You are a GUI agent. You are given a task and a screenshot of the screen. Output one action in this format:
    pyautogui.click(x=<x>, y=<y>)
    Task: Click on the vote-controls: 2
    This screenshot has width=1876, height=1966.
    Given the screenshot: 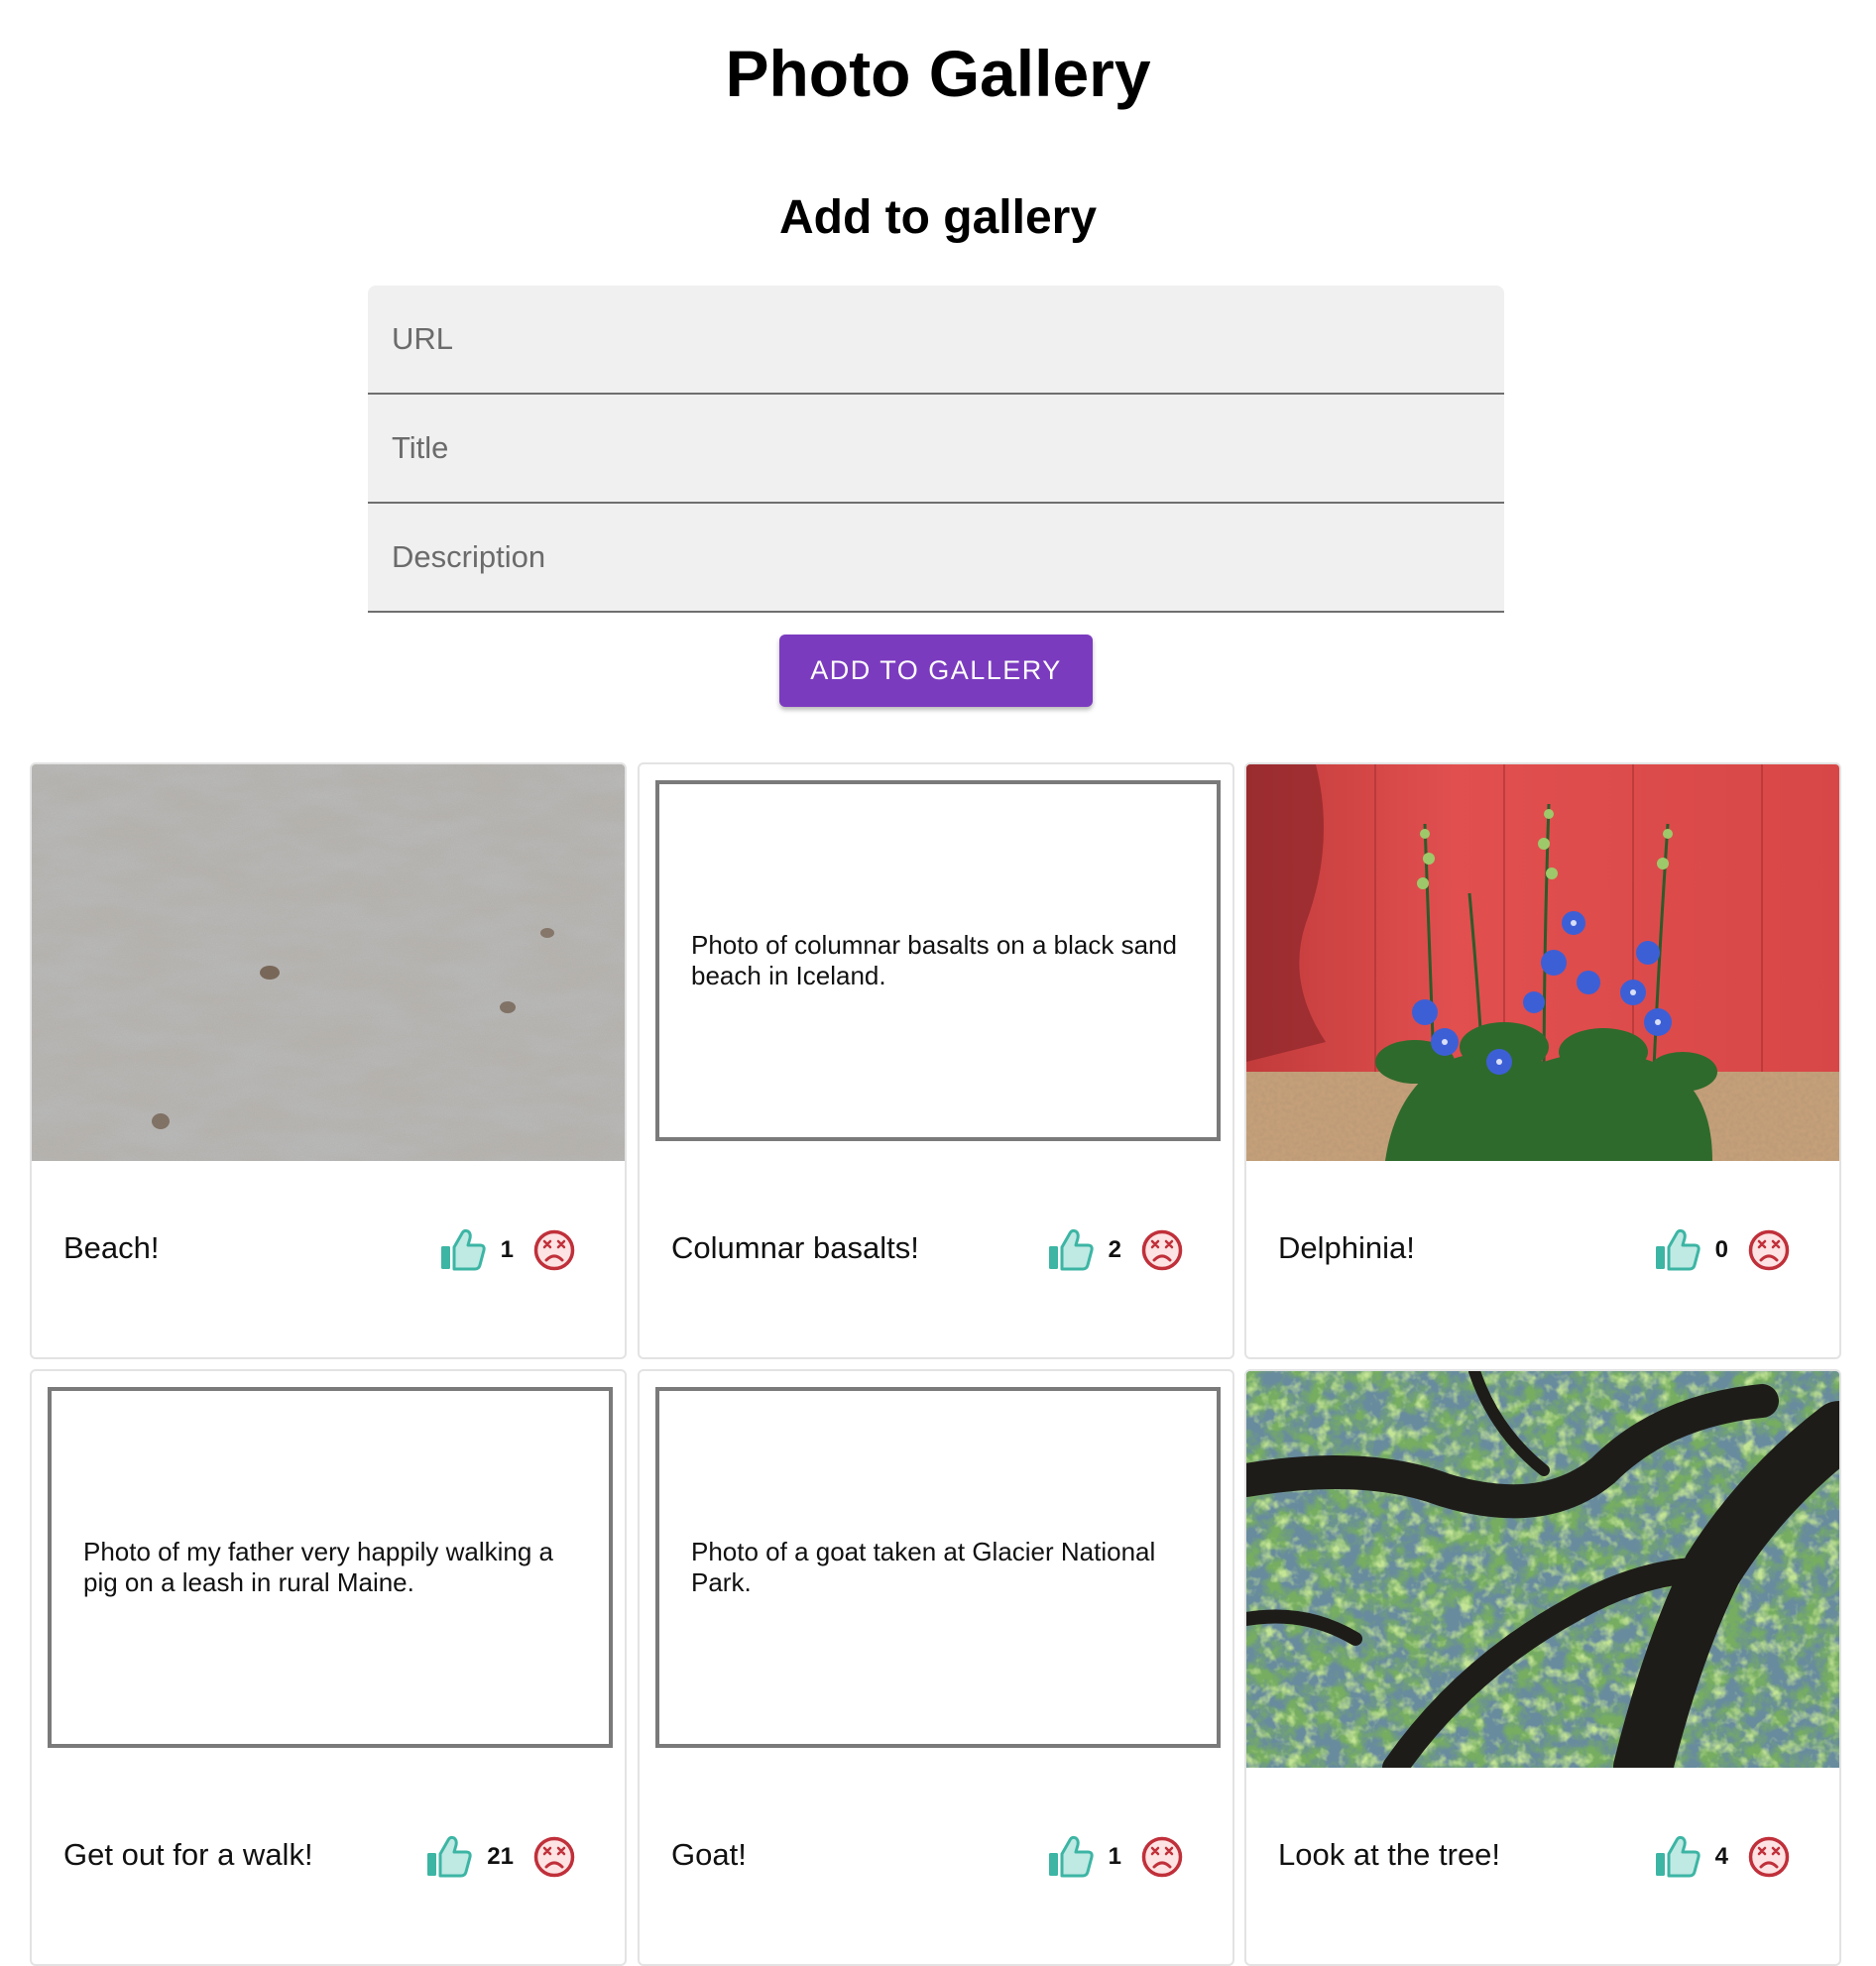 What is the action you would take?
    pyautogui.click(x=1115, y=1250)
    